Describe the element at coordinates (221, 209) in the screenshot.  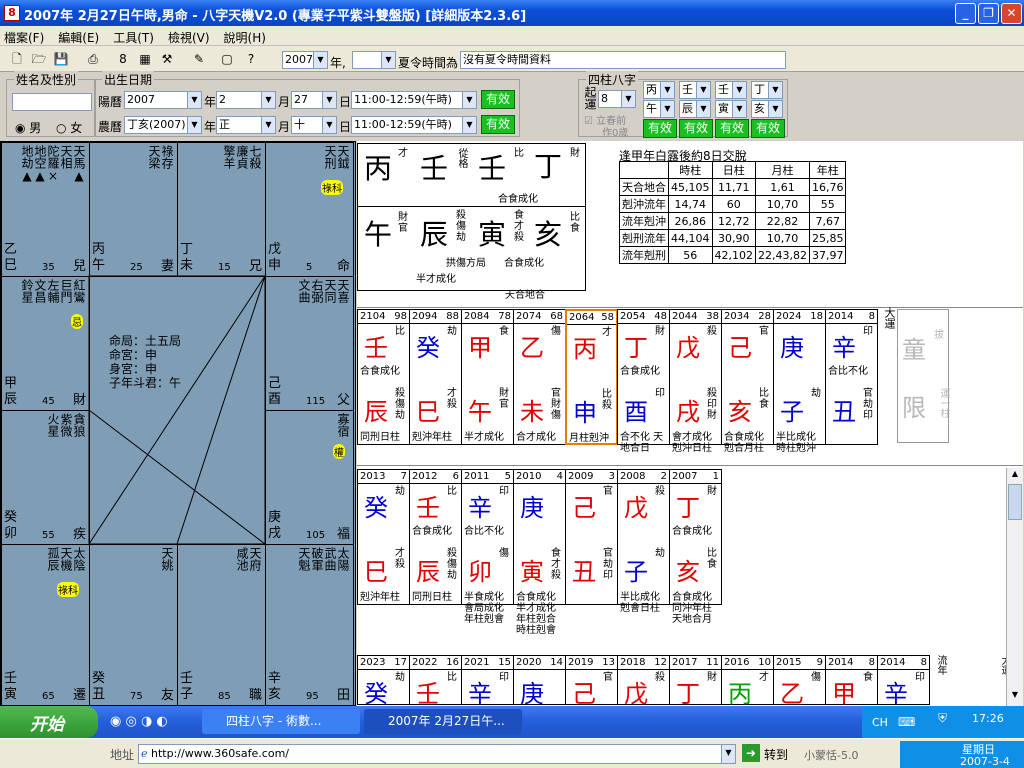
I see `palace-2: 七殺 廉貞 擎羊 丁未 15 兄` at that location.